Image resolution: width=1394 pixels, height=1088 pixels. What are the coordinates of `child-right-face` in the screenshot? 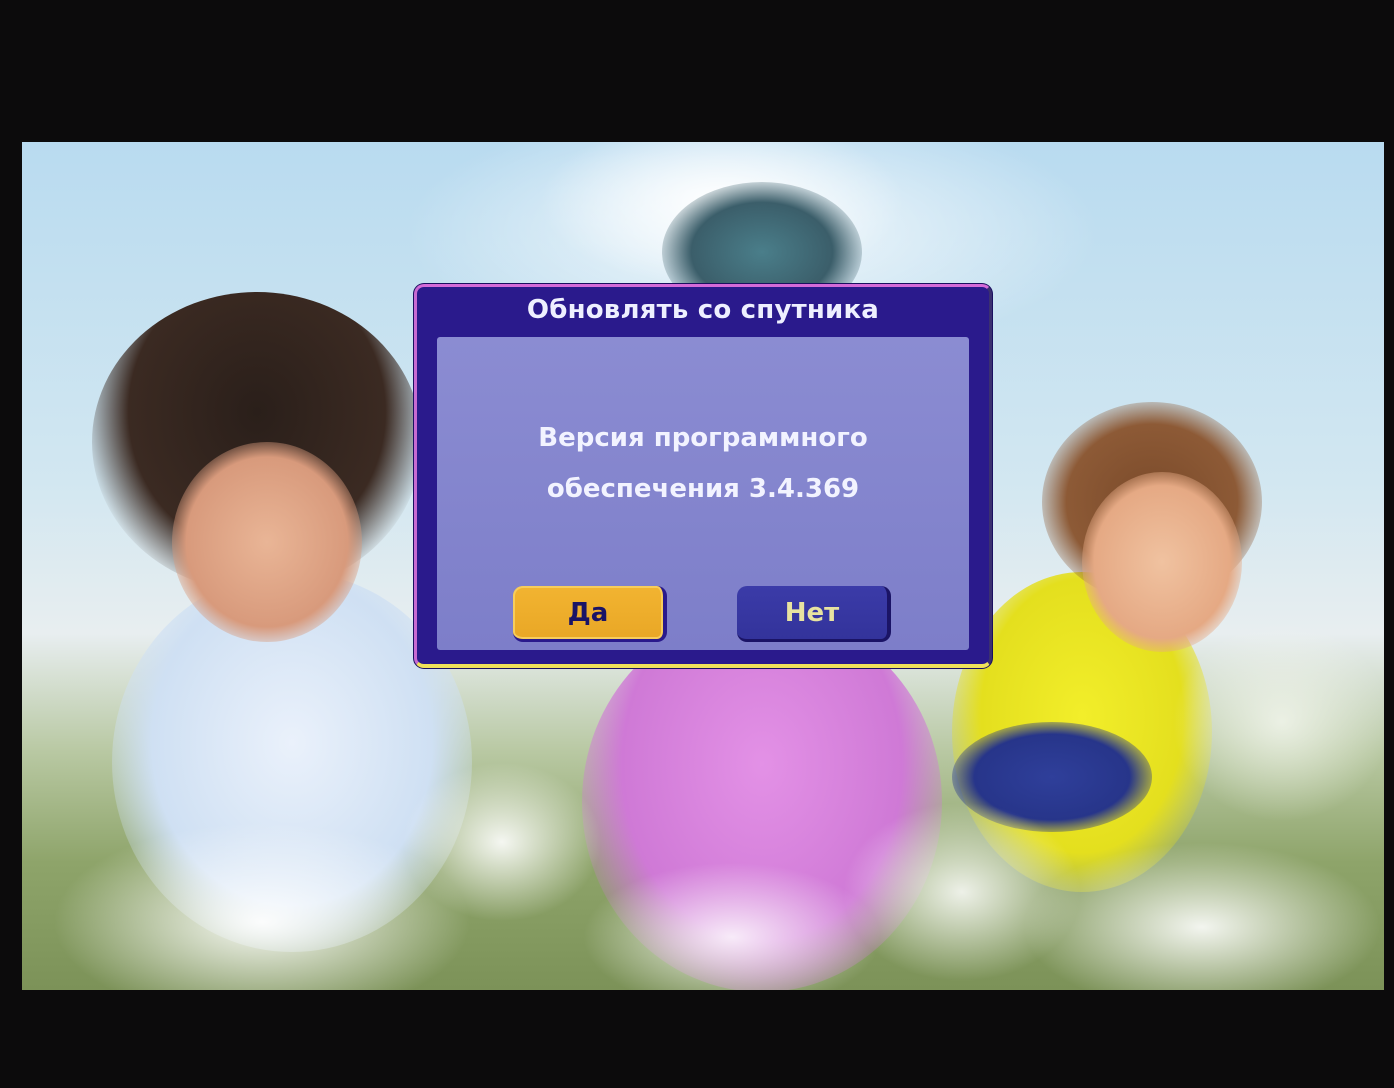 It's located at (1162, 562).